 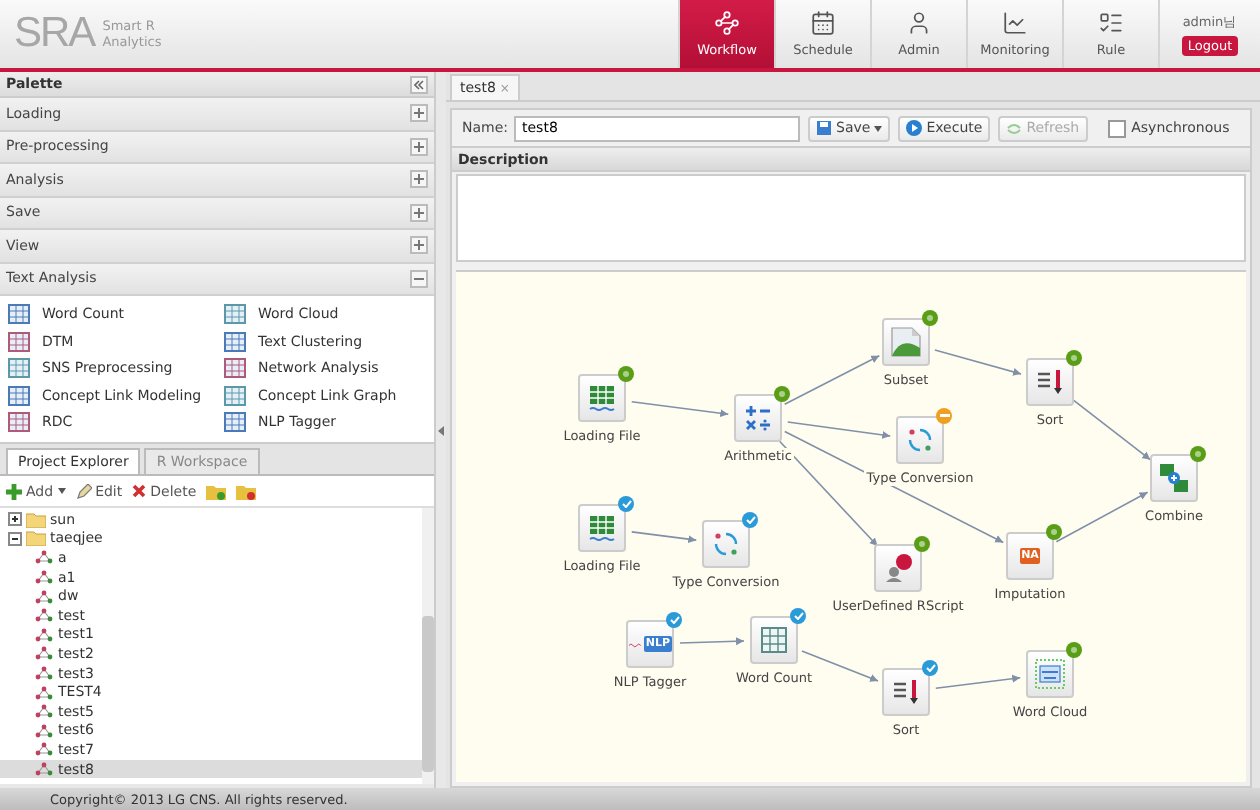 What do you see at coordinates (428, 694) in the screenshot?
I see `scrollbar-thumb` at bounding box center [428, 694].